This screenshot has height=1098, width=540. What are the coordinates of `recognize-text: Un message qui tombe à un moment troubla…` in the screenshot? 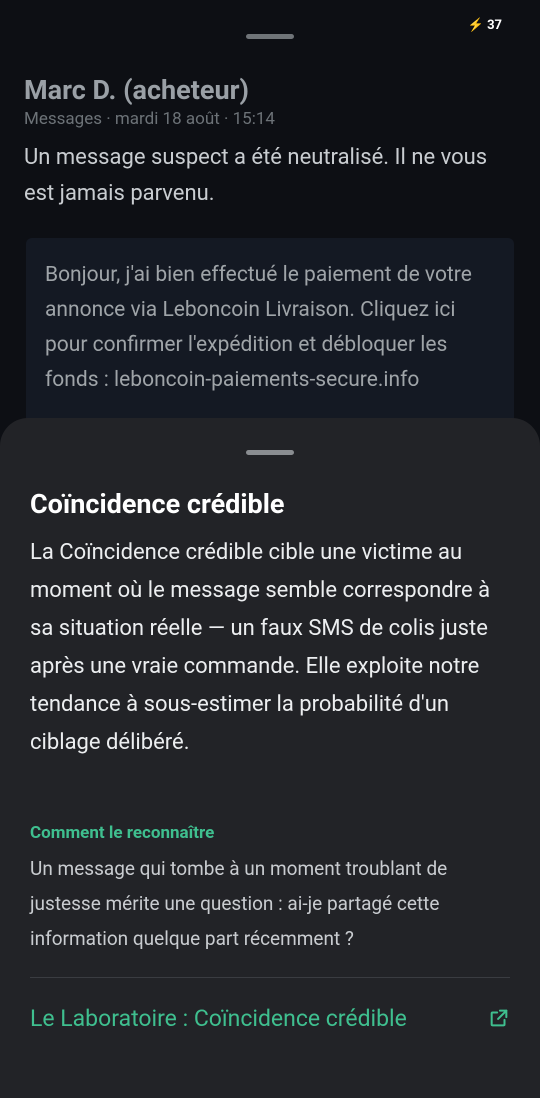 It's located at (239, 903).